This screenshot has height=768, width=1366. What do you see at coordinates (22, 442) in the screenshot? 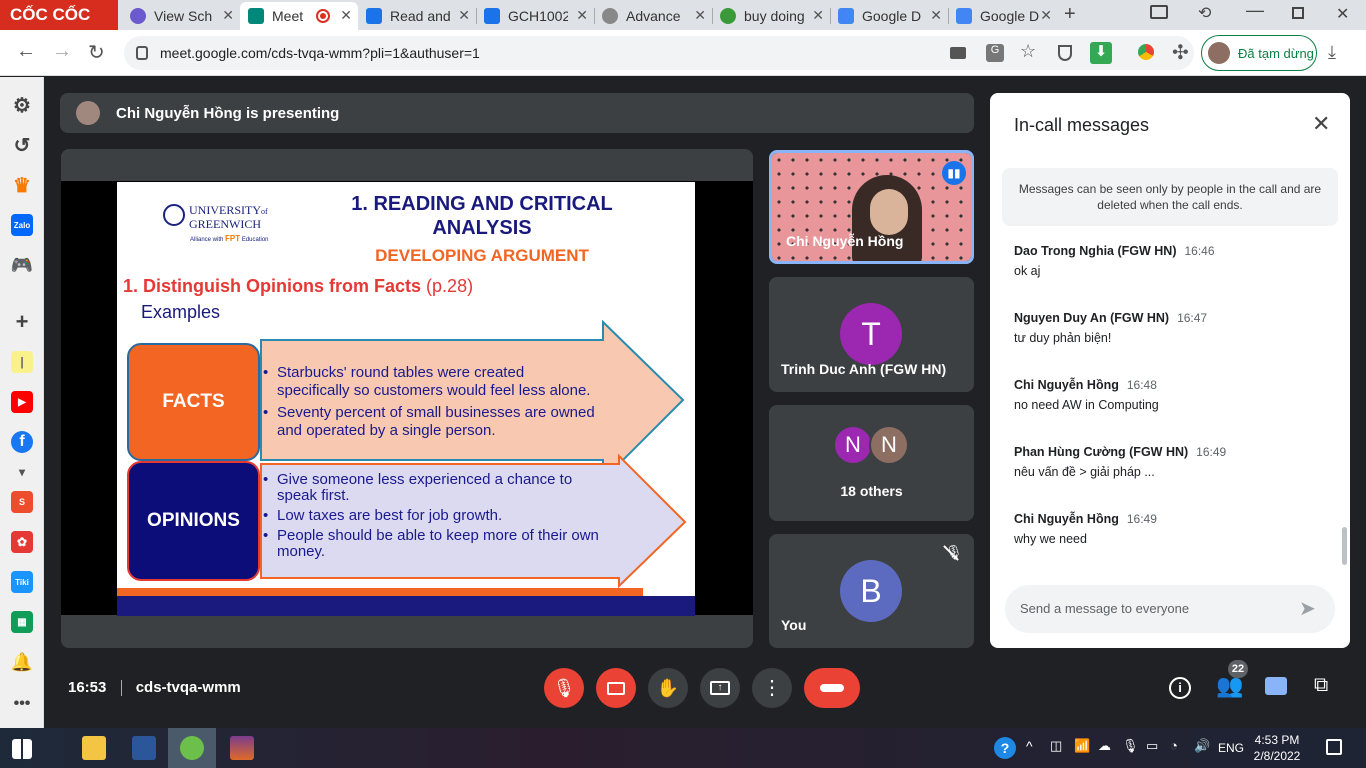
I see `facebook-icon: f` at bounding box center [22, 442].